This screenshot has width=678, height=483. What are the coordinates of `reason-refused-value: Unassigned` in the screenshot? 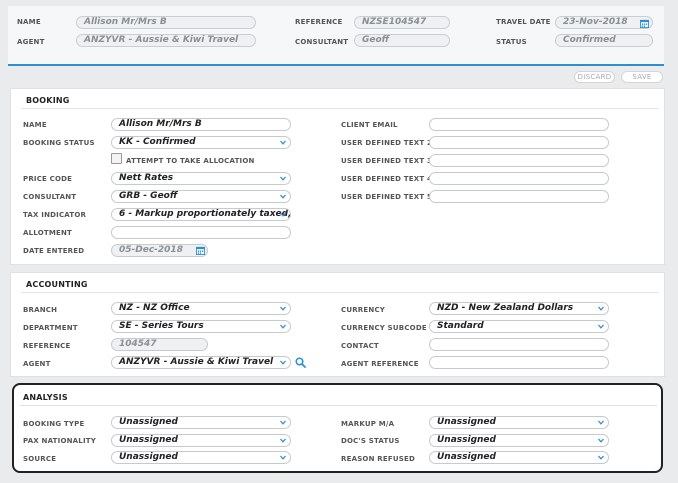 It's located at (466, 457).